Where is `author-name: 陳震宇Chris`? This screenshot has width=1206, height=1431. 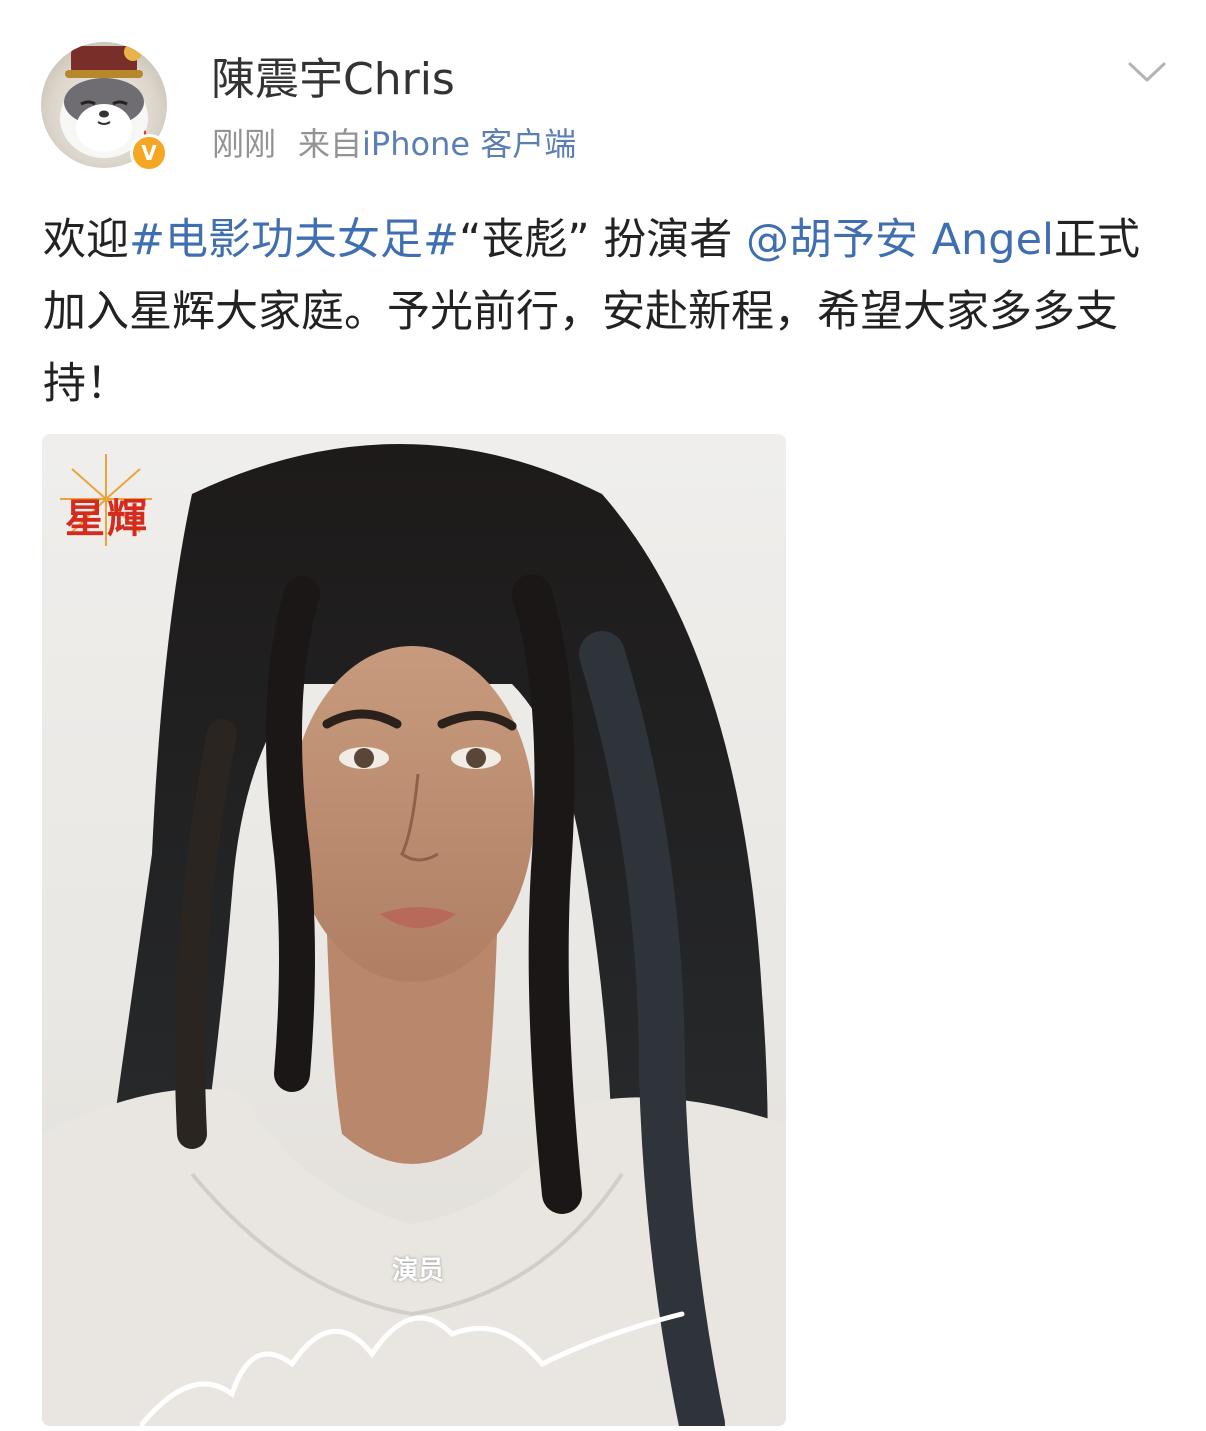 author-name: 陳震宇Chris is located at coordinates (333, 80).